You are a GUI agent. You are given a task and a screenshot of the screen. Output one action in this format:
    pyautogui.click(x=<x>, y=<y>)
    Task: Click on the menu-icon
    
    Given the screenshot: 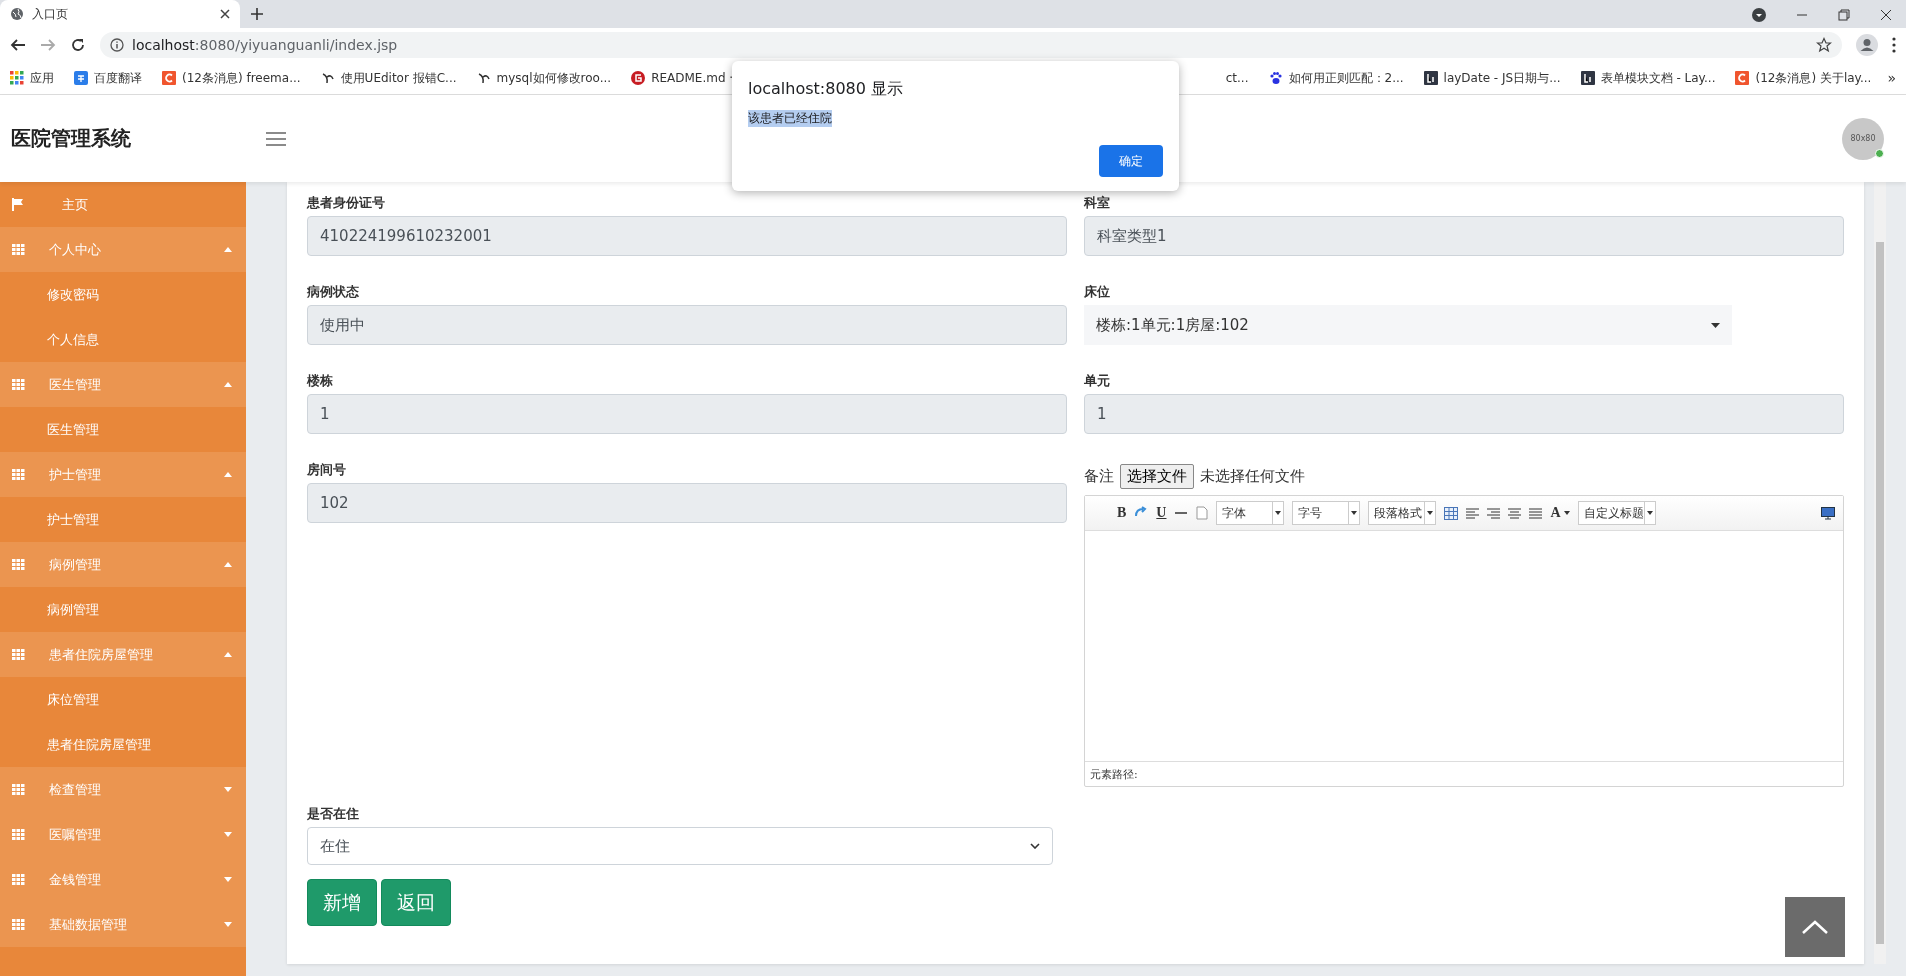 What is the action you would take?
    pyautogui.click(x=276, y=138)
    